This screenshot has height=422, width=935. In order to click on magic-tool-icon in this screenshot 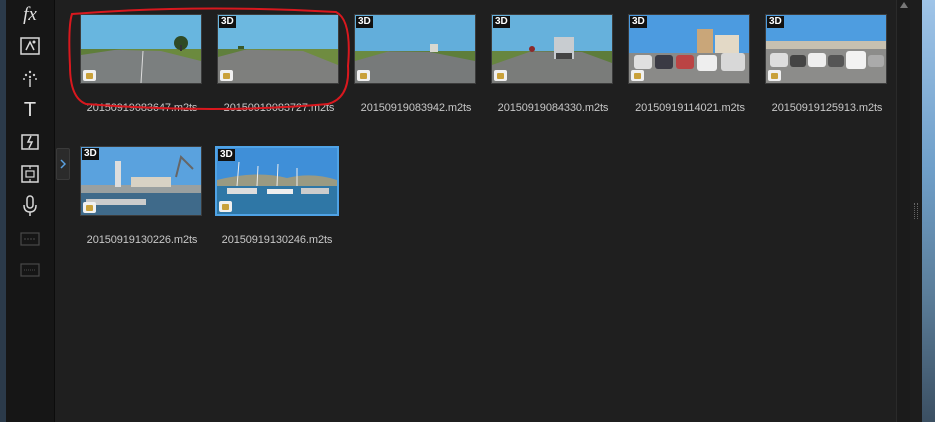, I will do `click(30, 78)`.